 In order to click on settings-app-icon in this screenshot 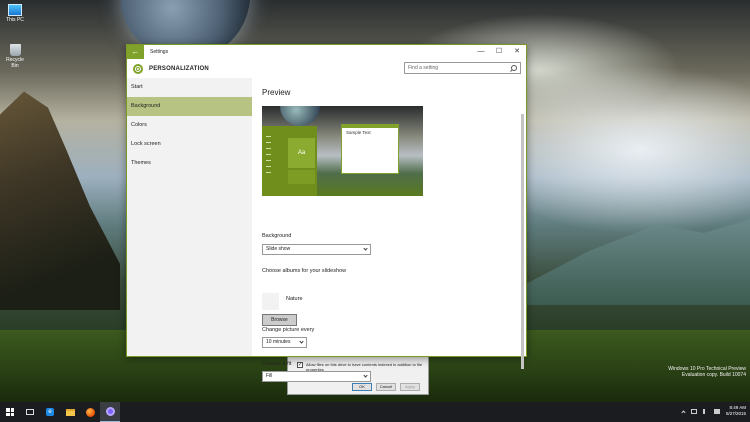, I will do `click(110, 411)`.